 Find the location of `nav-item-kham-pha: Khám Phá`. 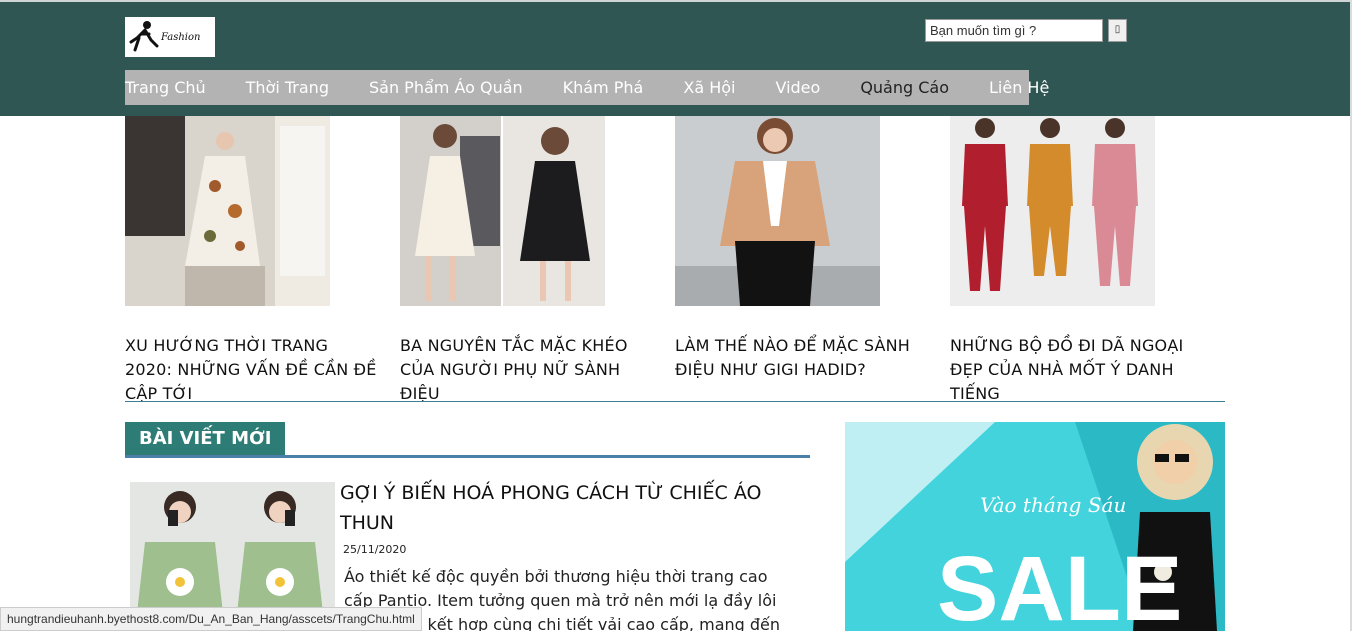

nav-item-kham-pha: Khám Phá is located at coordinates (603, 87).